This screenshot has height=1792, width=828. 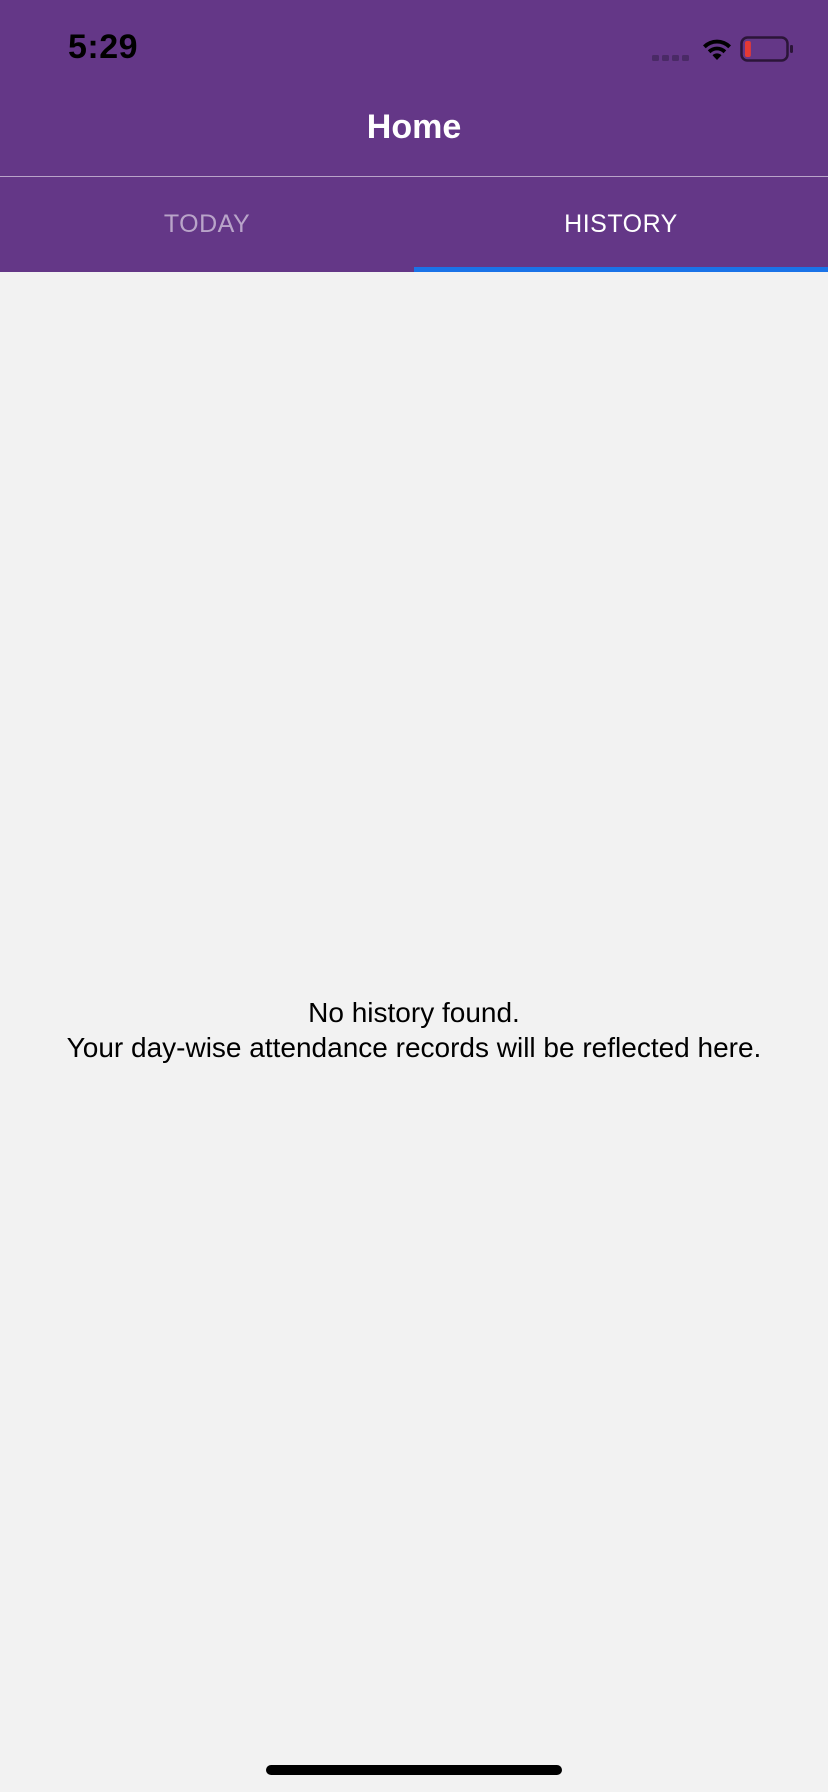 What do you see at coordinates (670, 58) in the screenshot?
I see `cellular-signal-icon` at bounding box center [670, 58].